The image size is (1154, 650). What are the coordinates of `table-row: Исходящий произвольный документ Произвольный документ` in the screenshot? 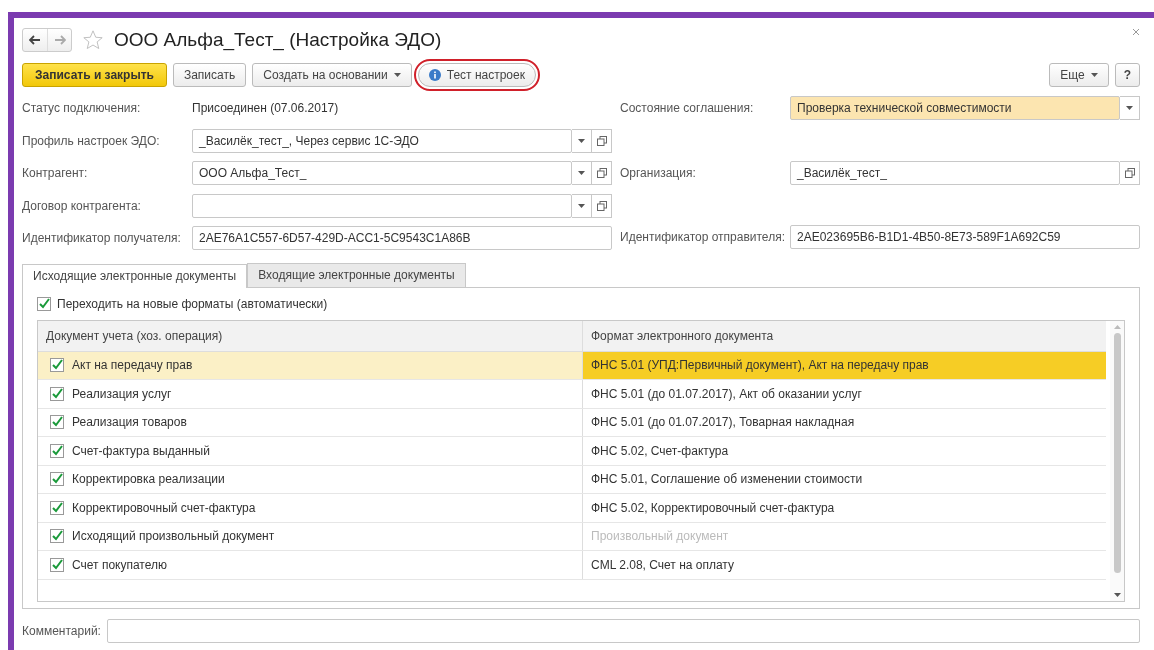 It's located at (572, 536).